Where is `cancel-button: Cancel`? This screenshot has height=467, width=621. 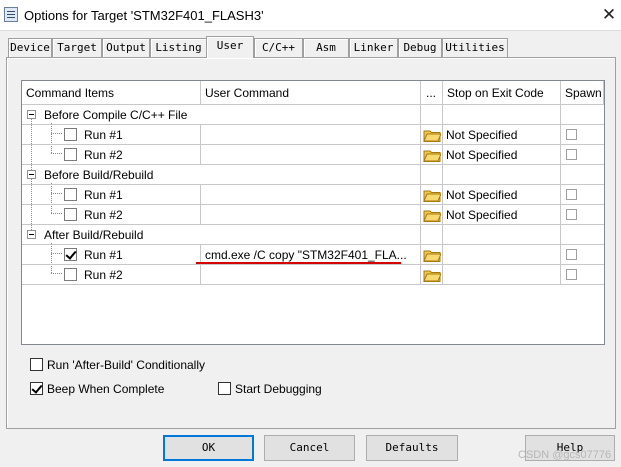
cancel-button: Cancel is located at coordinates (309, 448).